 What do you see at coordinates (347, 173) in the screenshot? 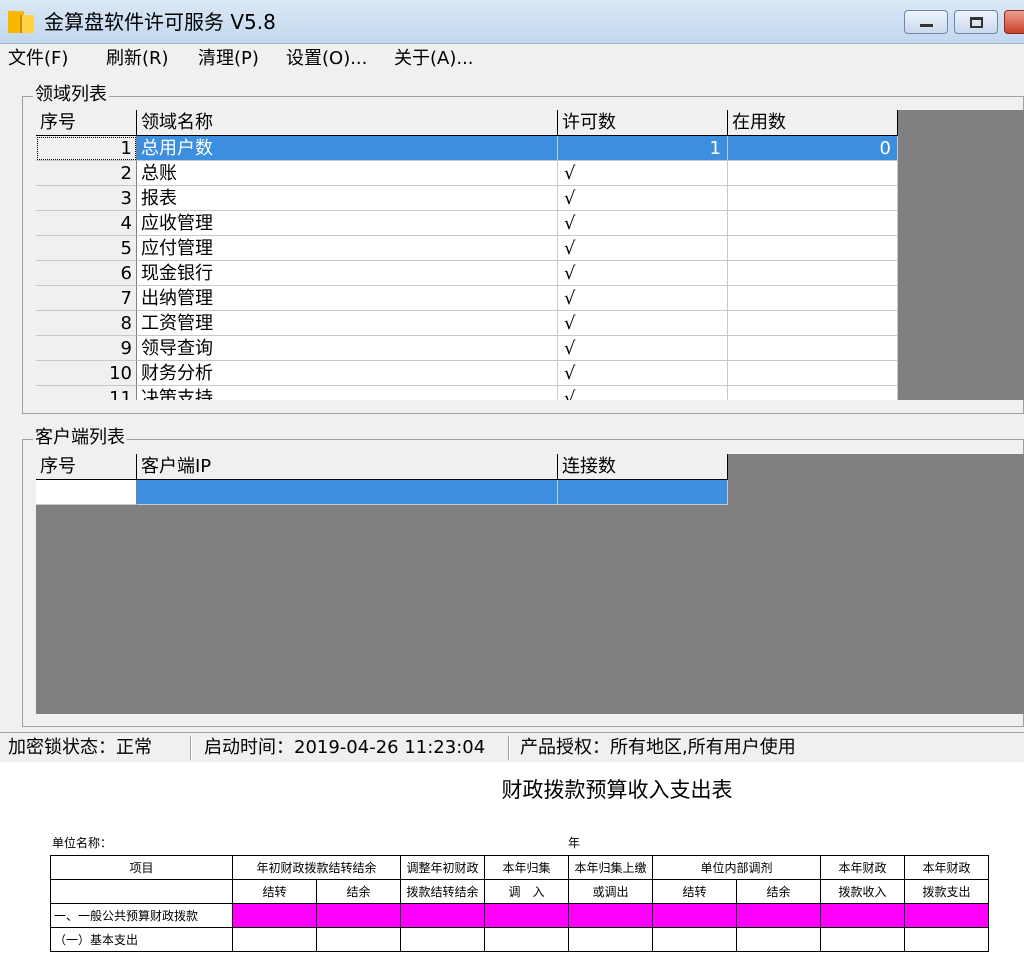
I see `cell-domain-name: 总账` at bounding box center [347, 173].